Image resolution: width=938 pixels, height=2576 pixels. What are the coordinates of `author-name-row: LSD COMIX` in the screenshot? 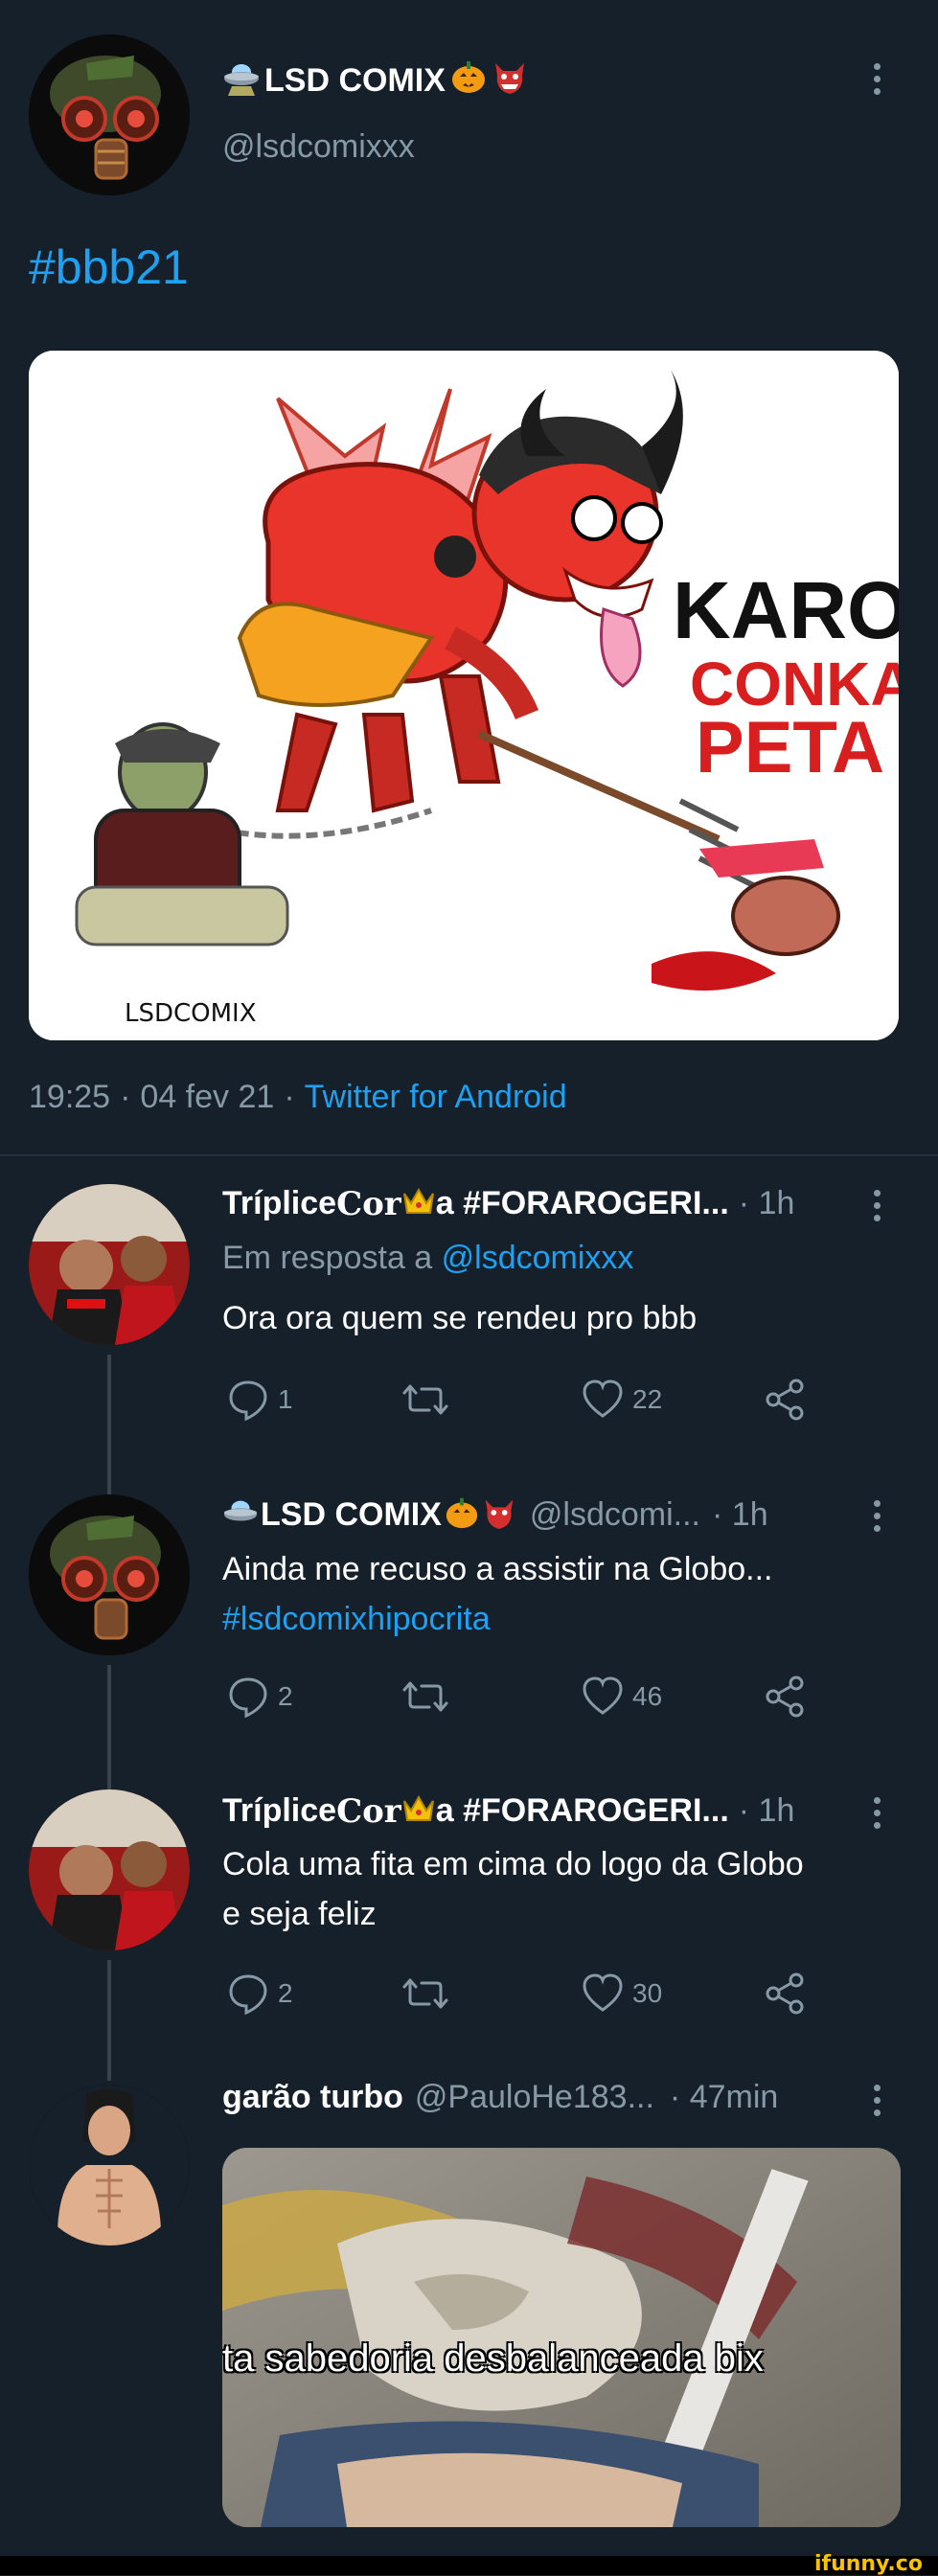 It's located at (375, 80).